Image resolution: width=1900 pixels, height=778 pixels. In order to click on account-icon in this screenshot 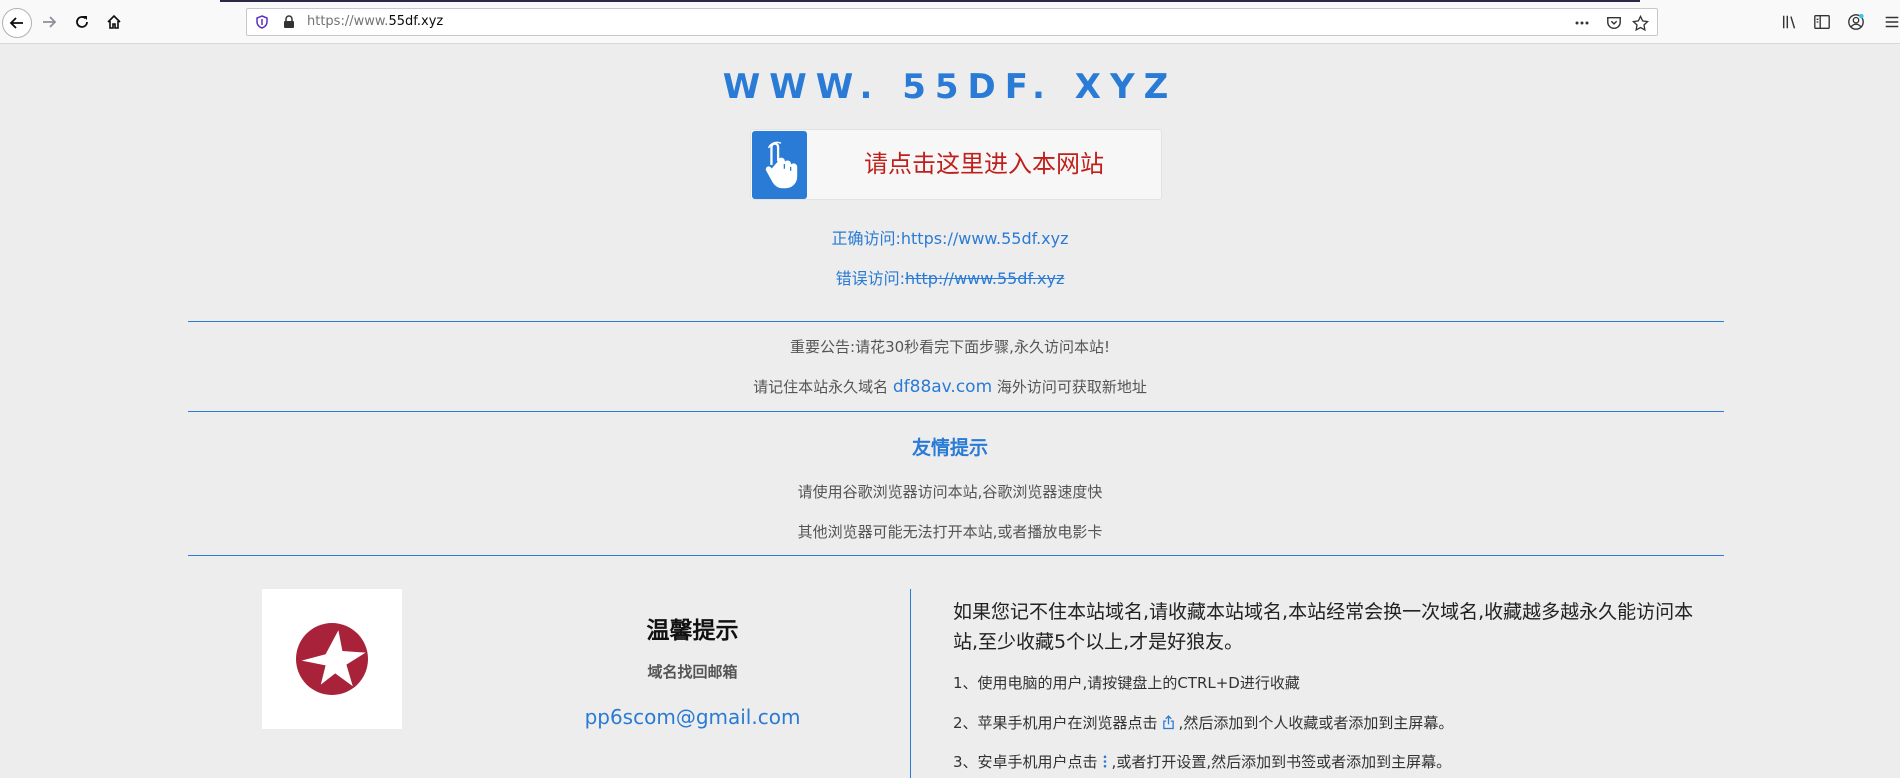, I will do `click(1856, 22)`.